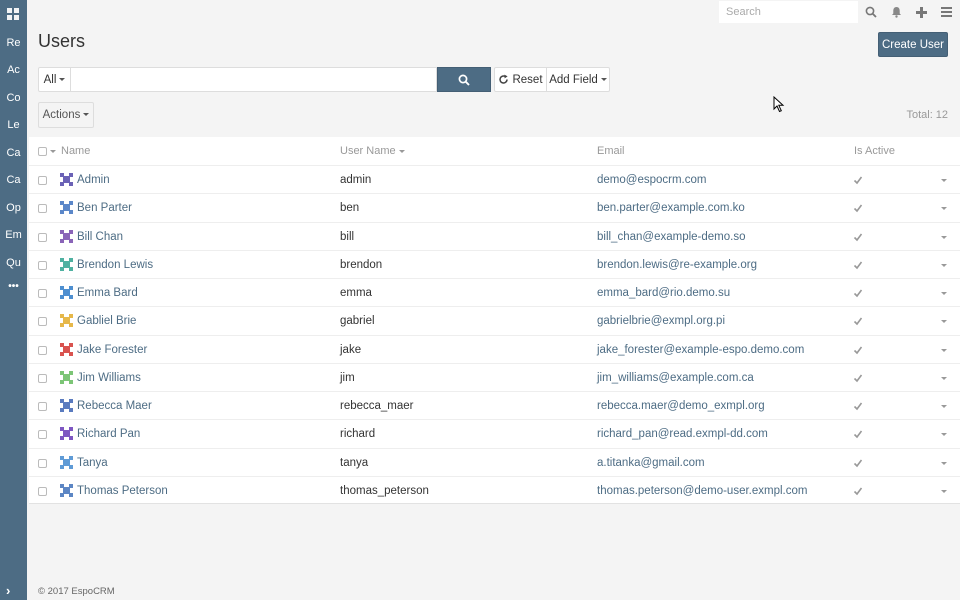  Describe the element at coordinates (661, 321) in the screenshot. I see `user-email-link: gabrielbrie@exmpl.org.pi` at that location.